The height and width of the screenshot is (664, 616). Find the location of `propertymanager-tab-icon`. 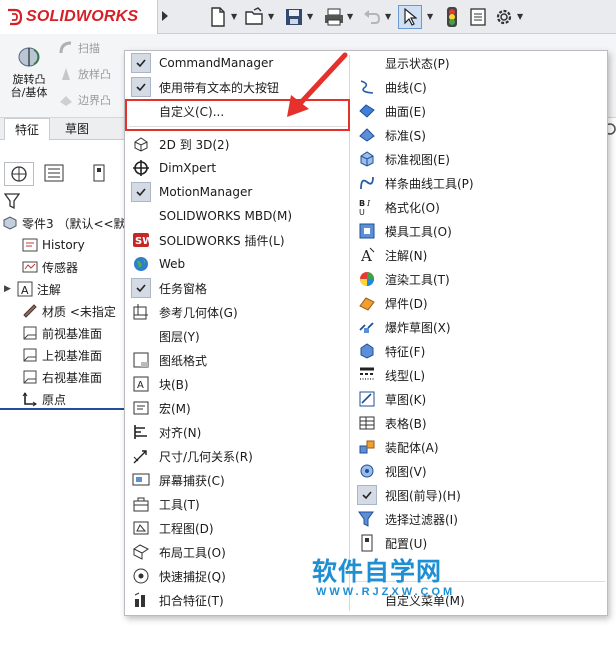

propertymanager-tab-icon is located at coordinates (54, 174).